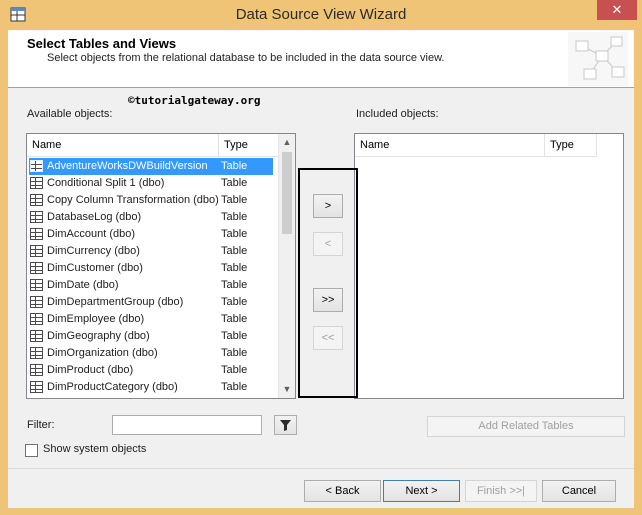  I want to click on row-name: DimDate (dbo), so click(83, 285).